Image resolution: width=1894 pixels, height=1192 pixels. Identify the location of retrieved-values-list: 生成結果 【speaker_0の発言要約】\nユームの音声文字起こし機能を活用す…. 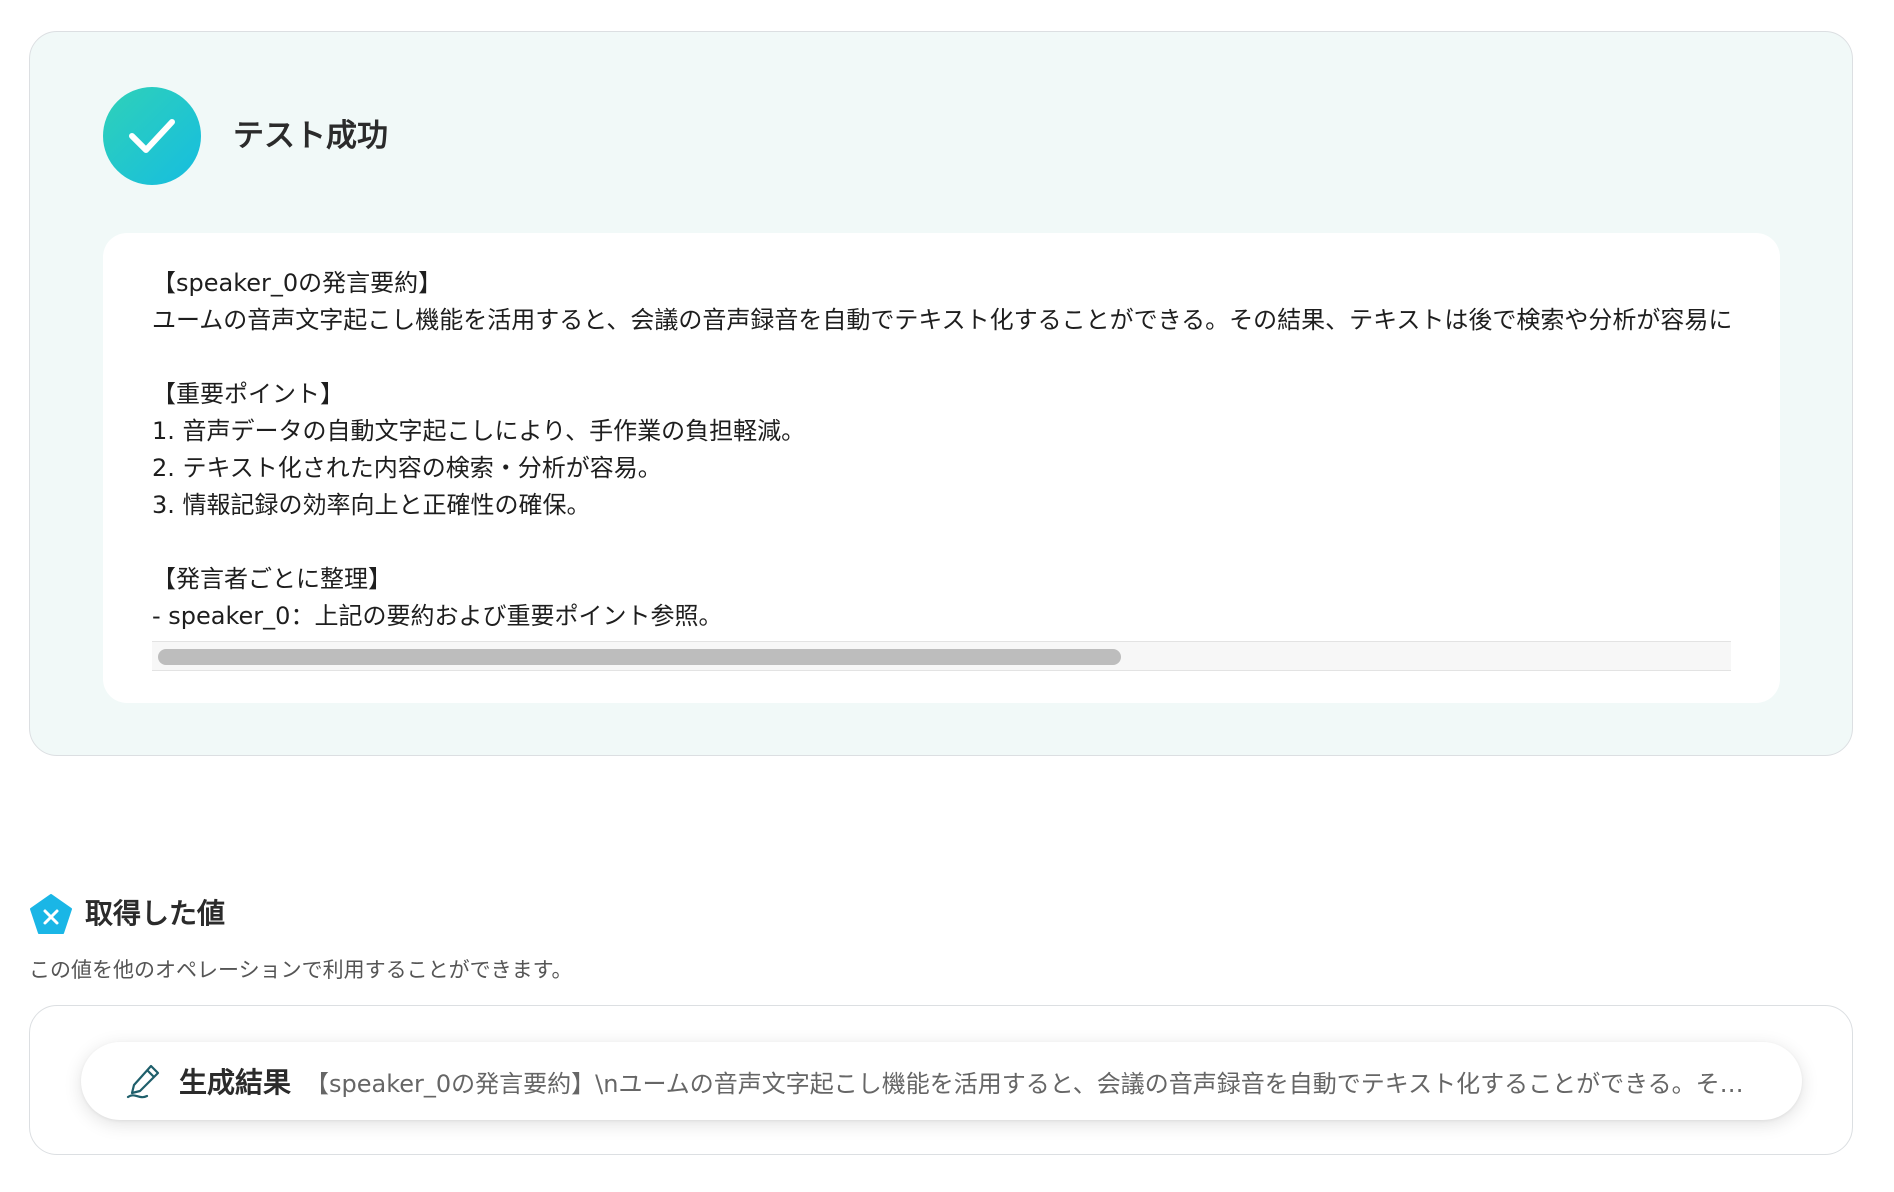
(941, 1080).